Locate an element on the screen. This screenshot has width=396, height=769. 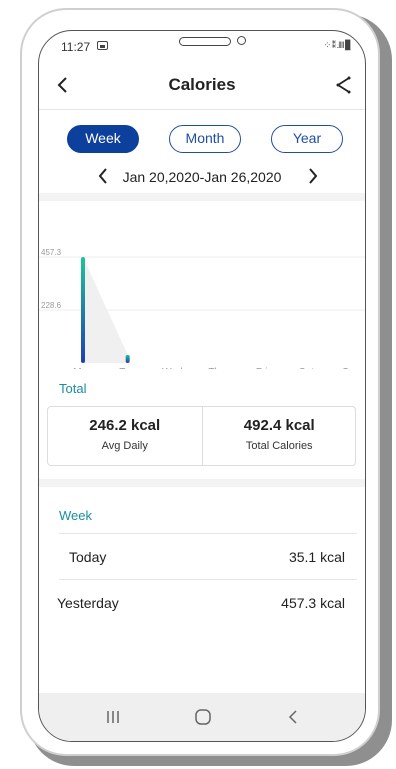
home-icon is located at coordinates (203, 717).